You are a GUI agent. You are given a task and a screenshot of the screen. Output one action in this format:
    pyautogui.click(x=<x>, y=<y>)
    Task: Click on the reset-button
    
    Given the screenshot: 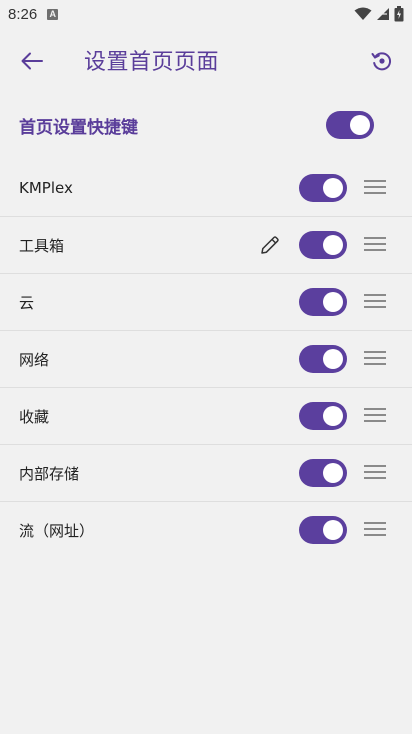 What is the action you would take?
    pyautogui.click(x=382, y=61)
    